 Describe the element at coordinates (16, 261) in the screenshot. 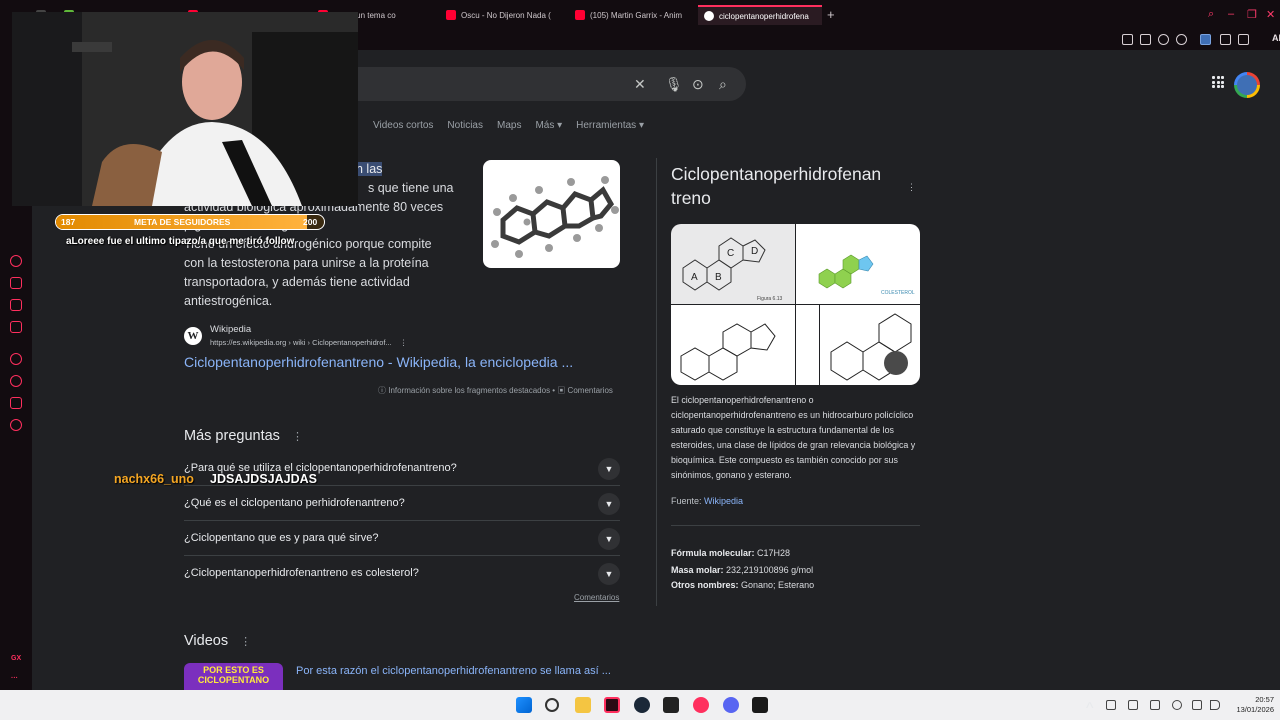

I see `sidebar-music-icon` at that location.